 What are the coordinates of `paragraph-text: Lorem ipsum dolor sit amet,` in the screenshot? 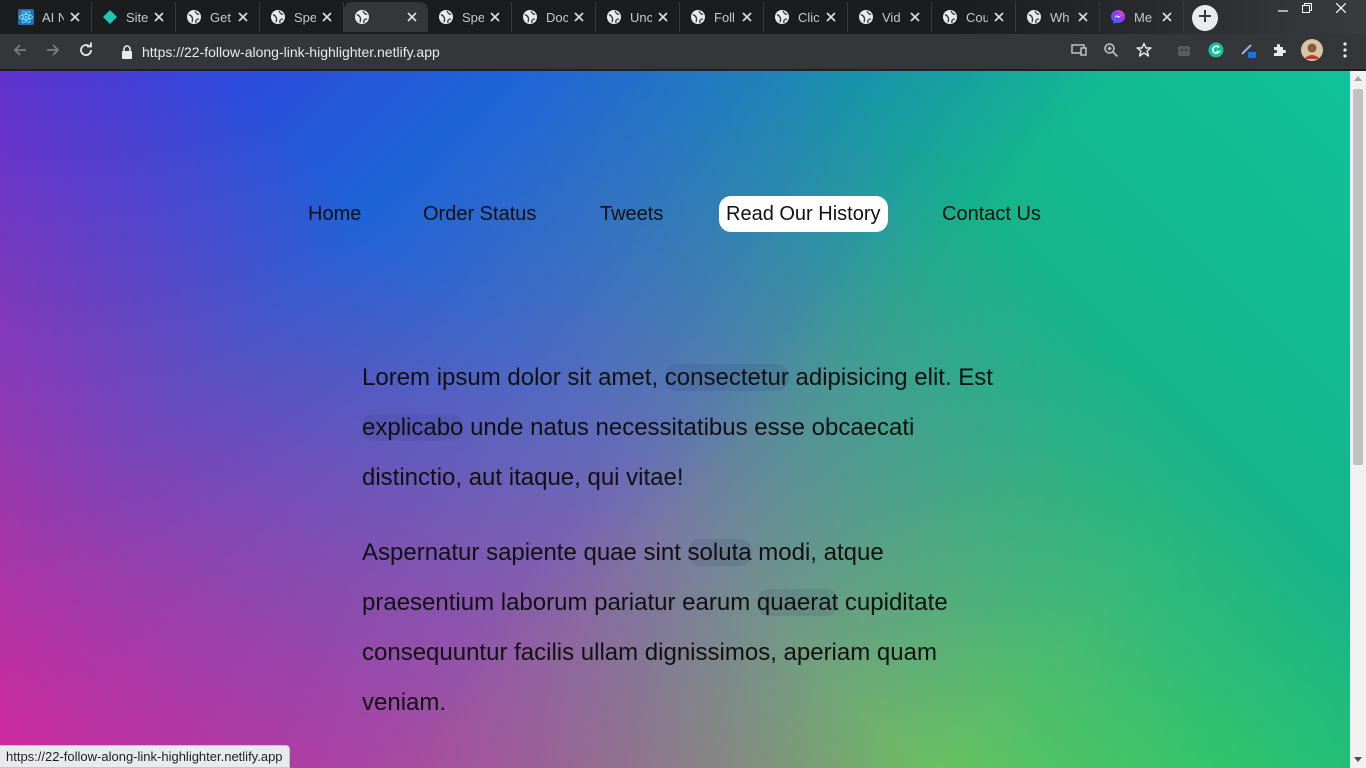 It's located at (513, 377).